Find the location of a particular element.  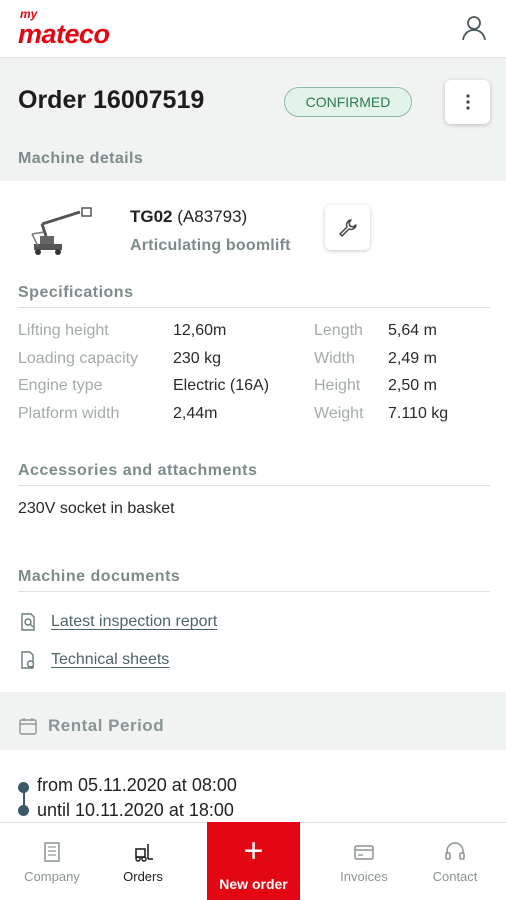

machine-details-heading: Machine details is located at coordinates (81, 158).